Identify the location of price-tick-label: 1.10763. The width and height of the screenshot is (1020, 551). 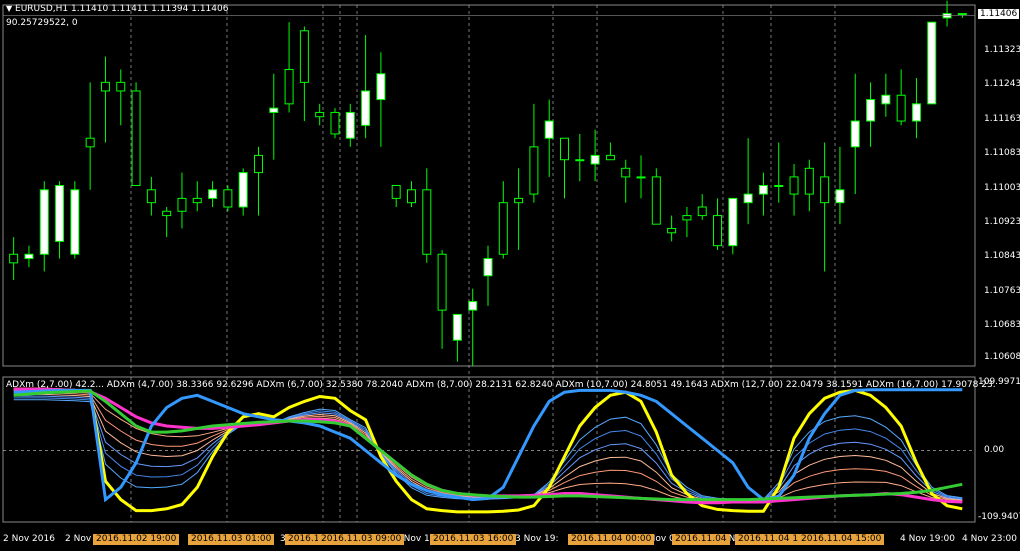
(1002, 290).